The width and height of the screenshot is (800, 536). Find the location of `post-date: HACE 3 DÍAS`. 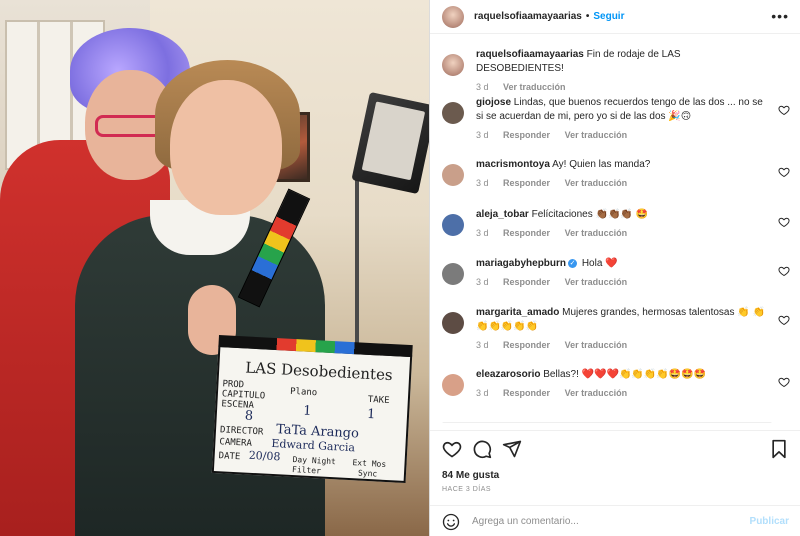

post-date: HACE 3 DÍAS is located at coordinates (466, 489).